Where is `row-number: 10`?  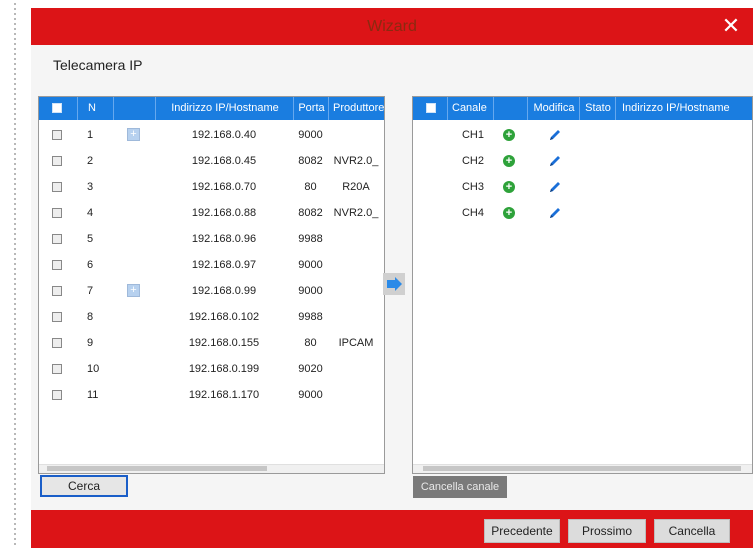 row-number: 10 is located at coordinates (93, 369).